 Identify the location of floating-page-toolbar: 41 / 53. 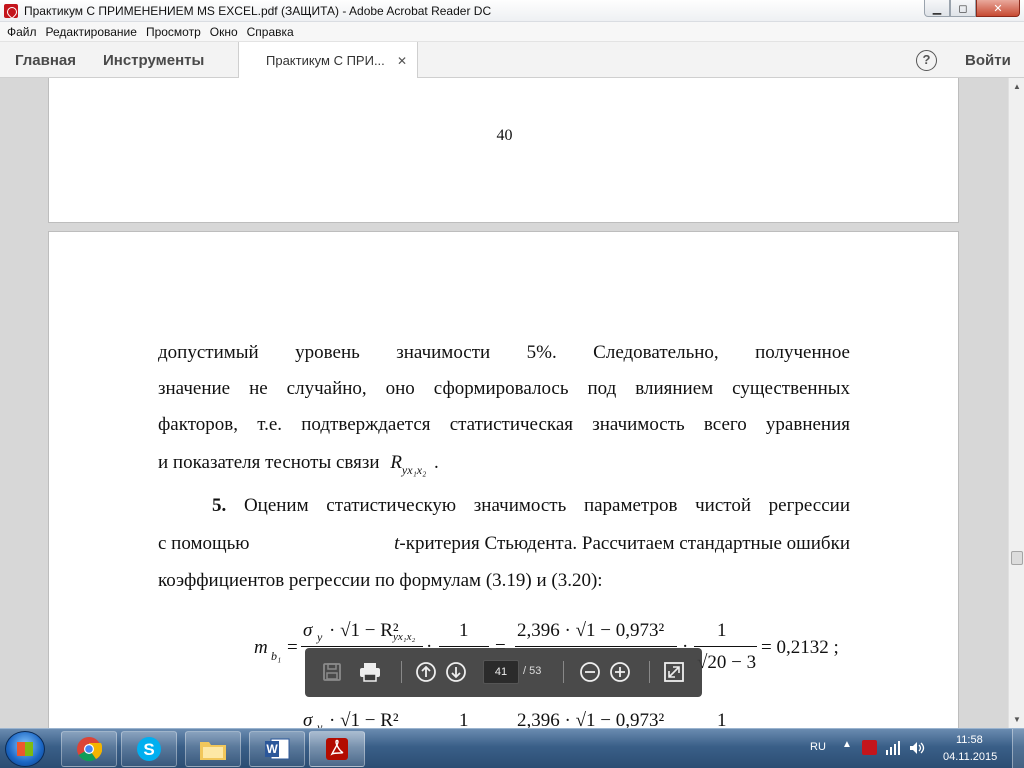
(503, 672).